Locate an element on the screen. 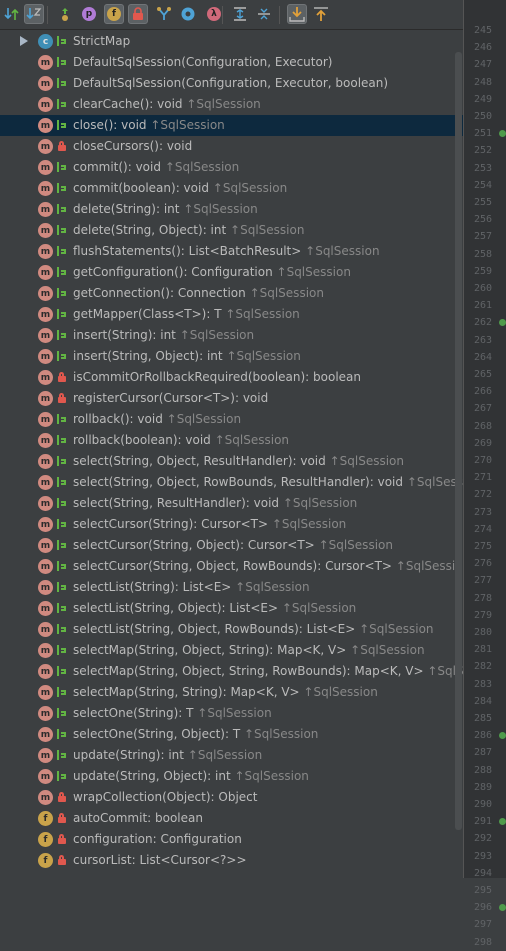  tree-item-field: f configuration: Configuration is located at coordinates (231, 839).